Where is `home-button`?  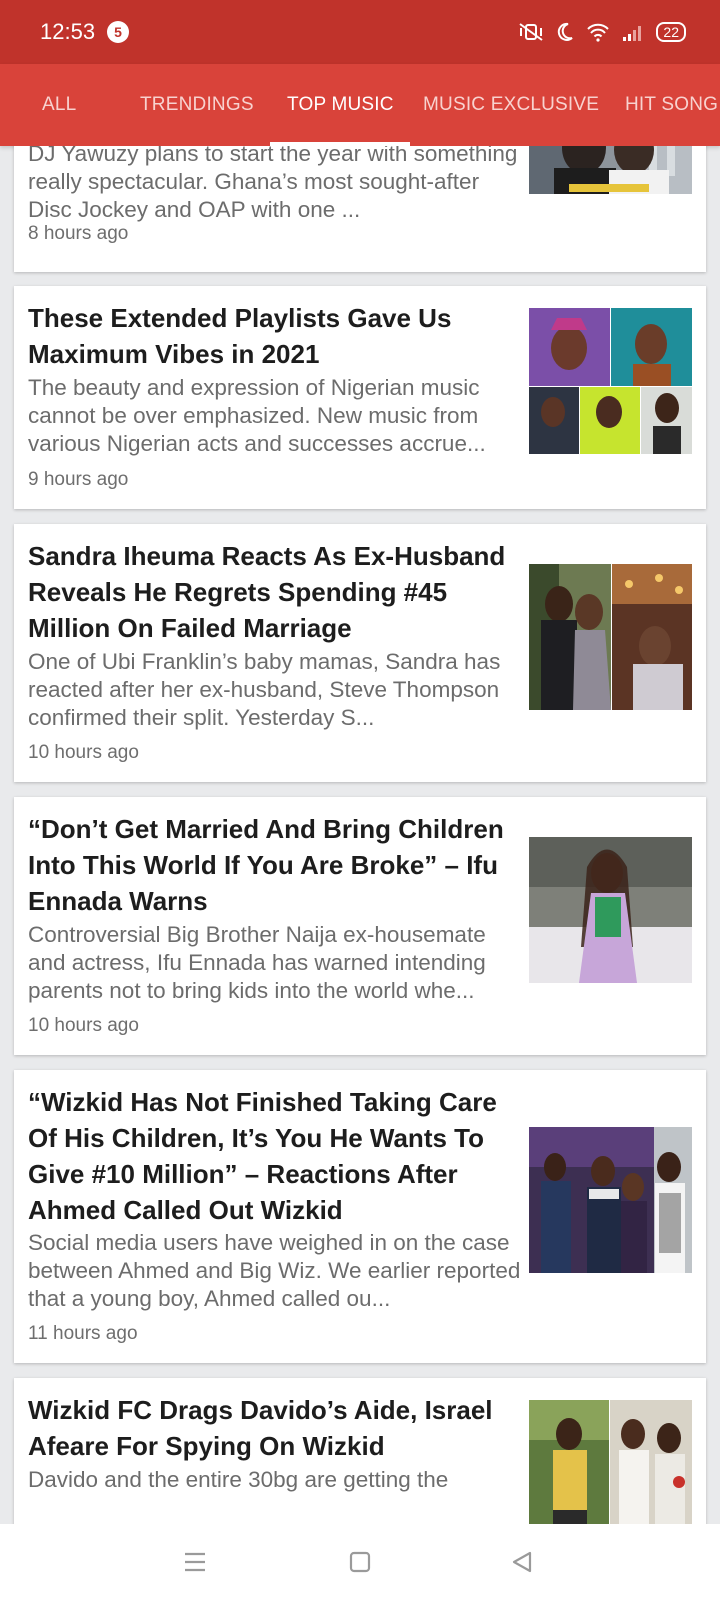 home-button is located at coordinates (360, 1562).